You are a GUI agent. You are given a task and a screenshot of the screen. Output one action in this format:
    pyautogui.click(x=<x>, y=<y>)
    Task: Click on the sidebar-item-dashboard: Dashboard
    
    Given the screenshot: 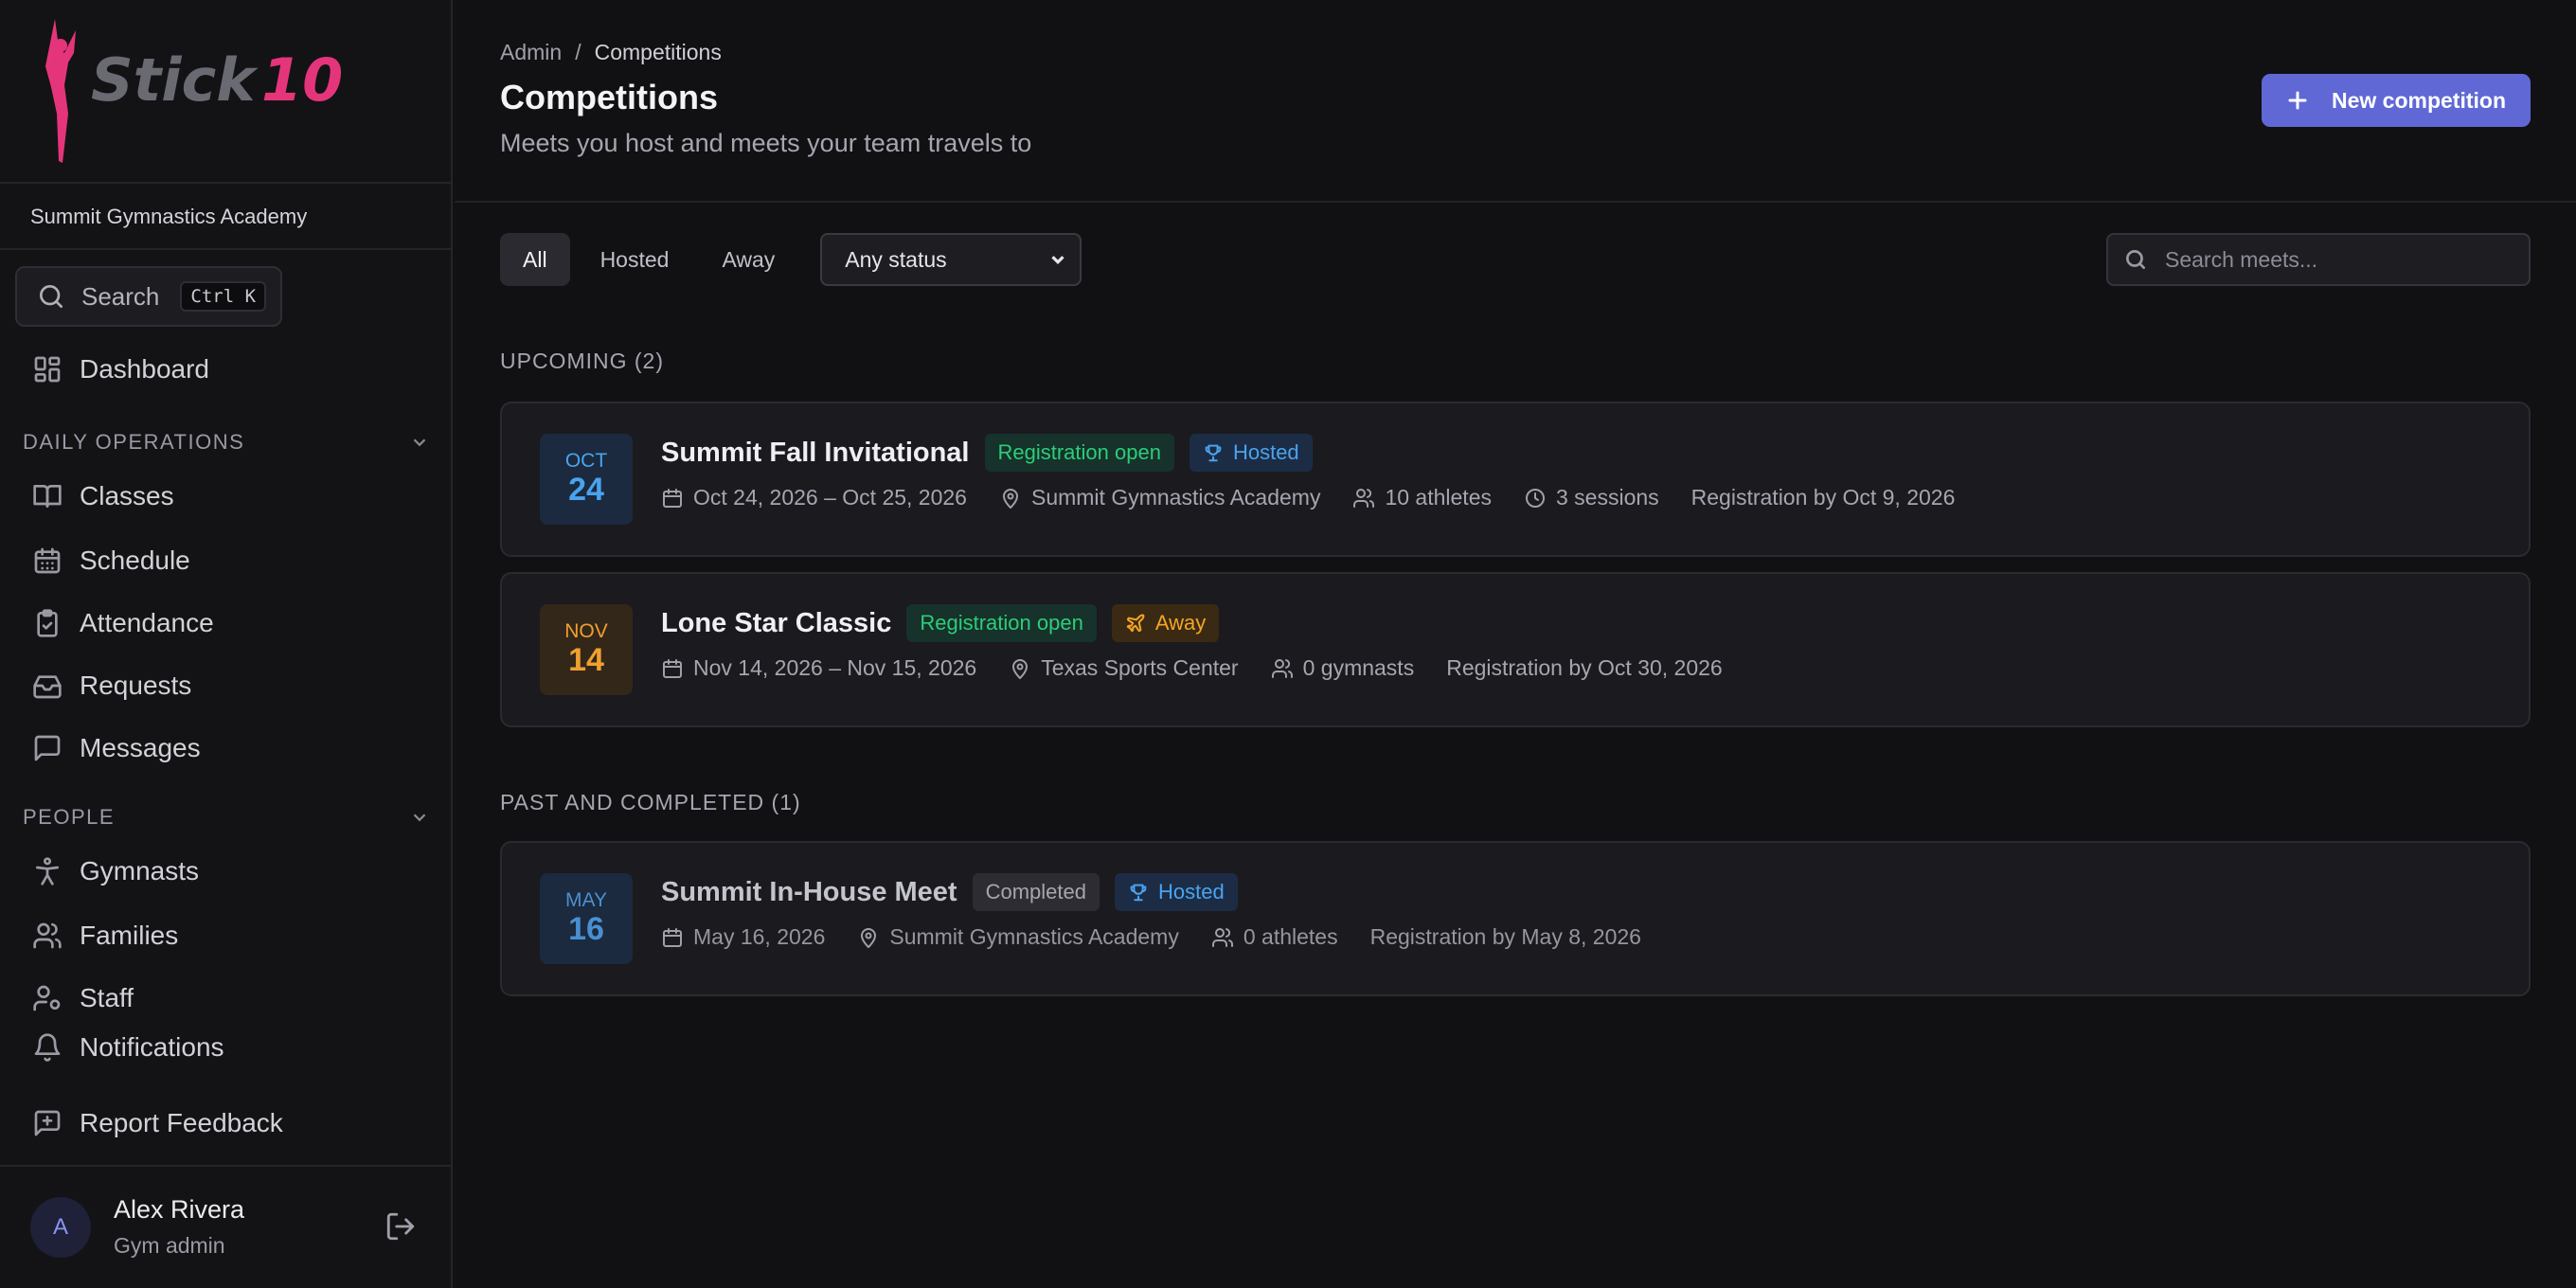 What is the action you would take?
    pyautogui.click(x=120, y=369)
    